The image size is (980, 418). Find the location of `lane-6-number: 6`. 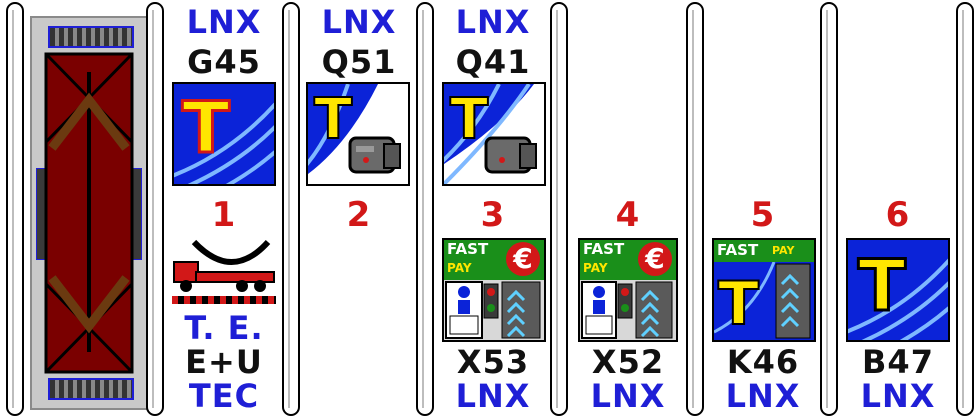

lane-6-number: 6 is located at coordinates (898, 215).